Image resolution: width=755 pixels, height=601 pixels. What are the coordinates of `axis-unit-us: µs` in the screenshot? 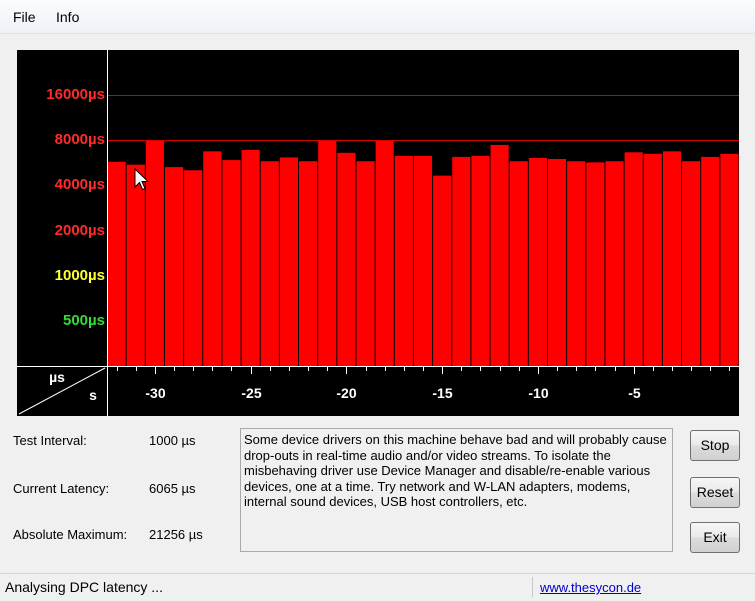 It's located at (57, 377).